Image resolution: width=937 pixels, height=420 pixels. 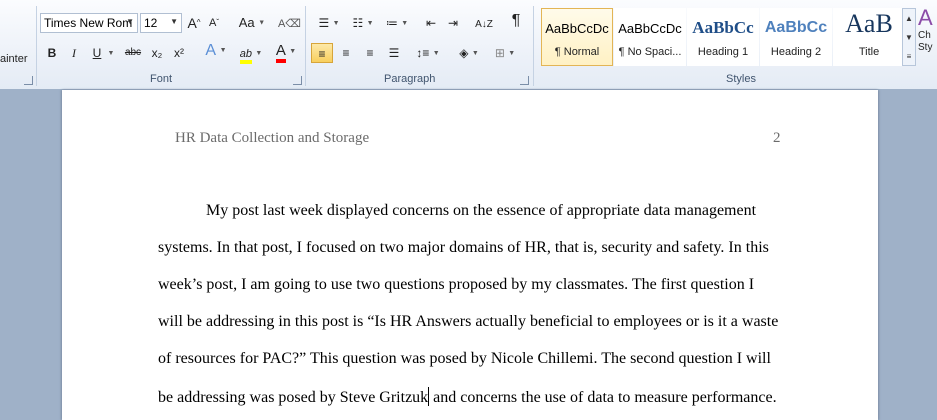 I want to click on header-title: HR Data Collection and Storage, so click(x=272, y=138).